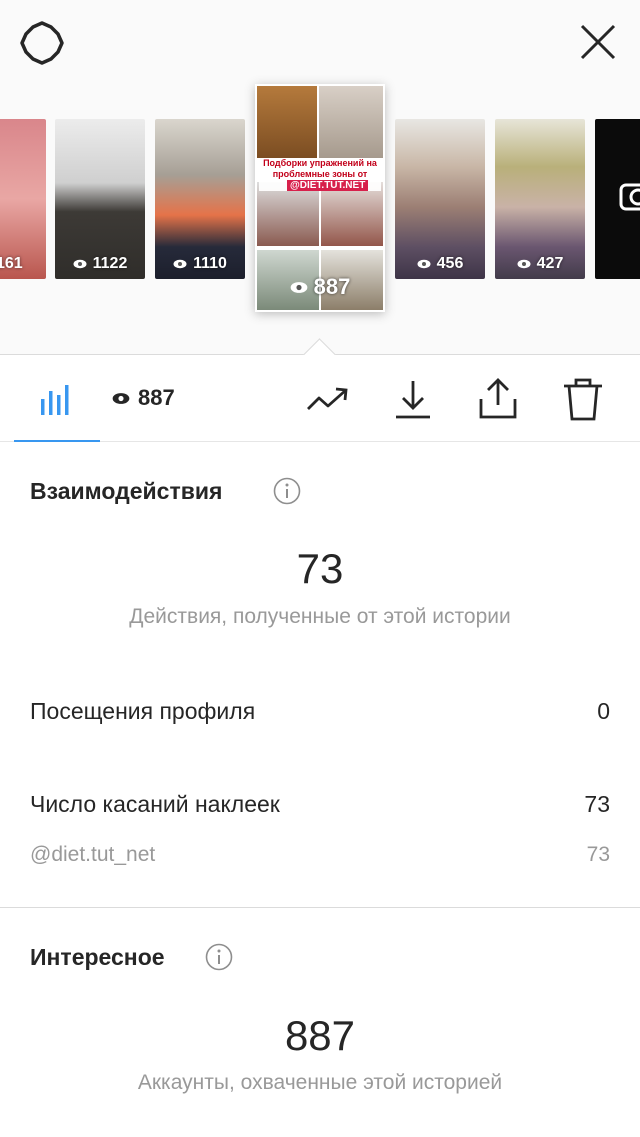 This screenshot has height=1137, width=640. Describe the element at coordinates (598, 42) in the screenshot. I see `close-icon` at that location.